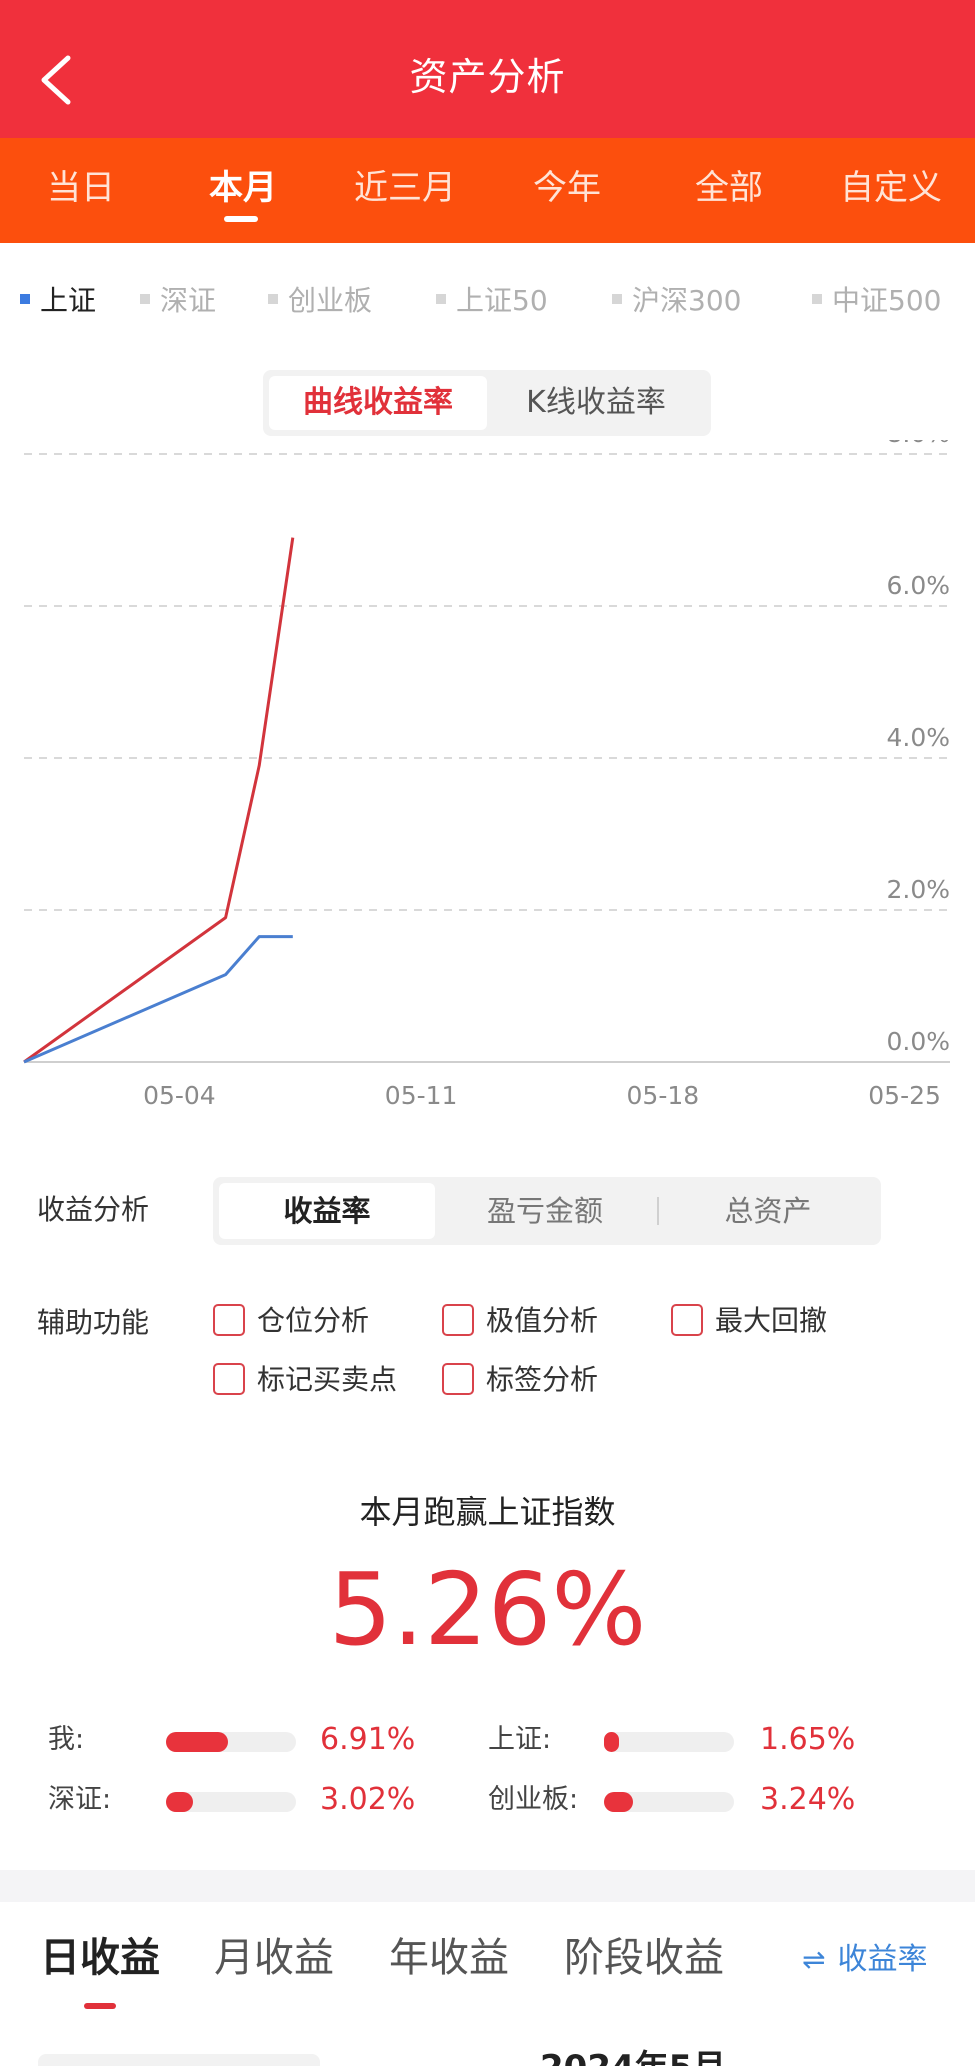  What do you see at coordinates (158, 999) in the screenshot?
I see `series-line-index` at bounding box center [158, 999].